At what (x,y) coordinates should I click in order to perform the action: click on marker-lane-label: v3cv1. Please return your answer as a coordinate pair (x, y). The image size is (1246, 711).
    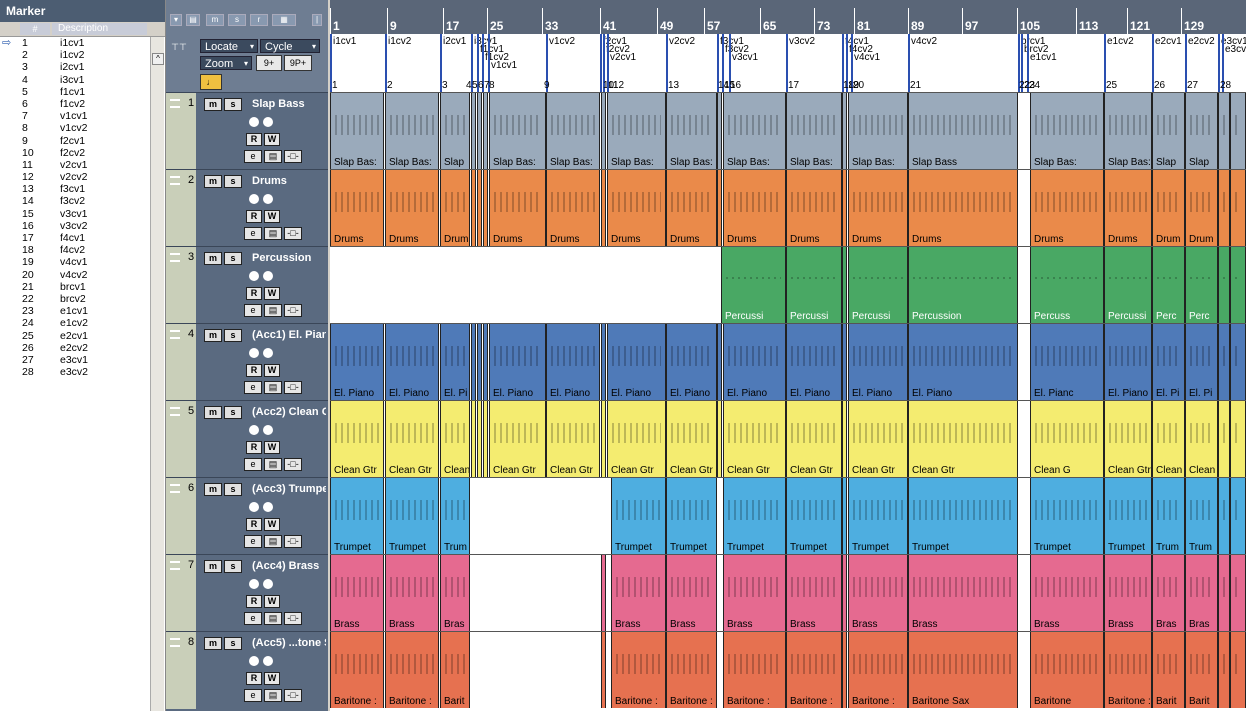
    Looking at the image, I should click on (745, 57).